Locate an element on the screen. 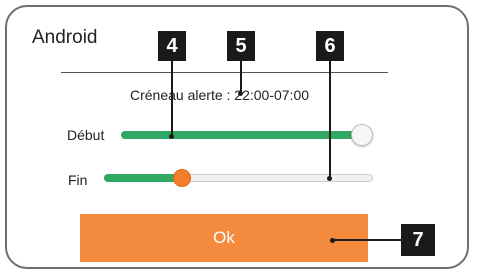 Image resolution: width=478 pixels, height=278 pixels. callout-5: 5 is located at coordinates (241, 46).